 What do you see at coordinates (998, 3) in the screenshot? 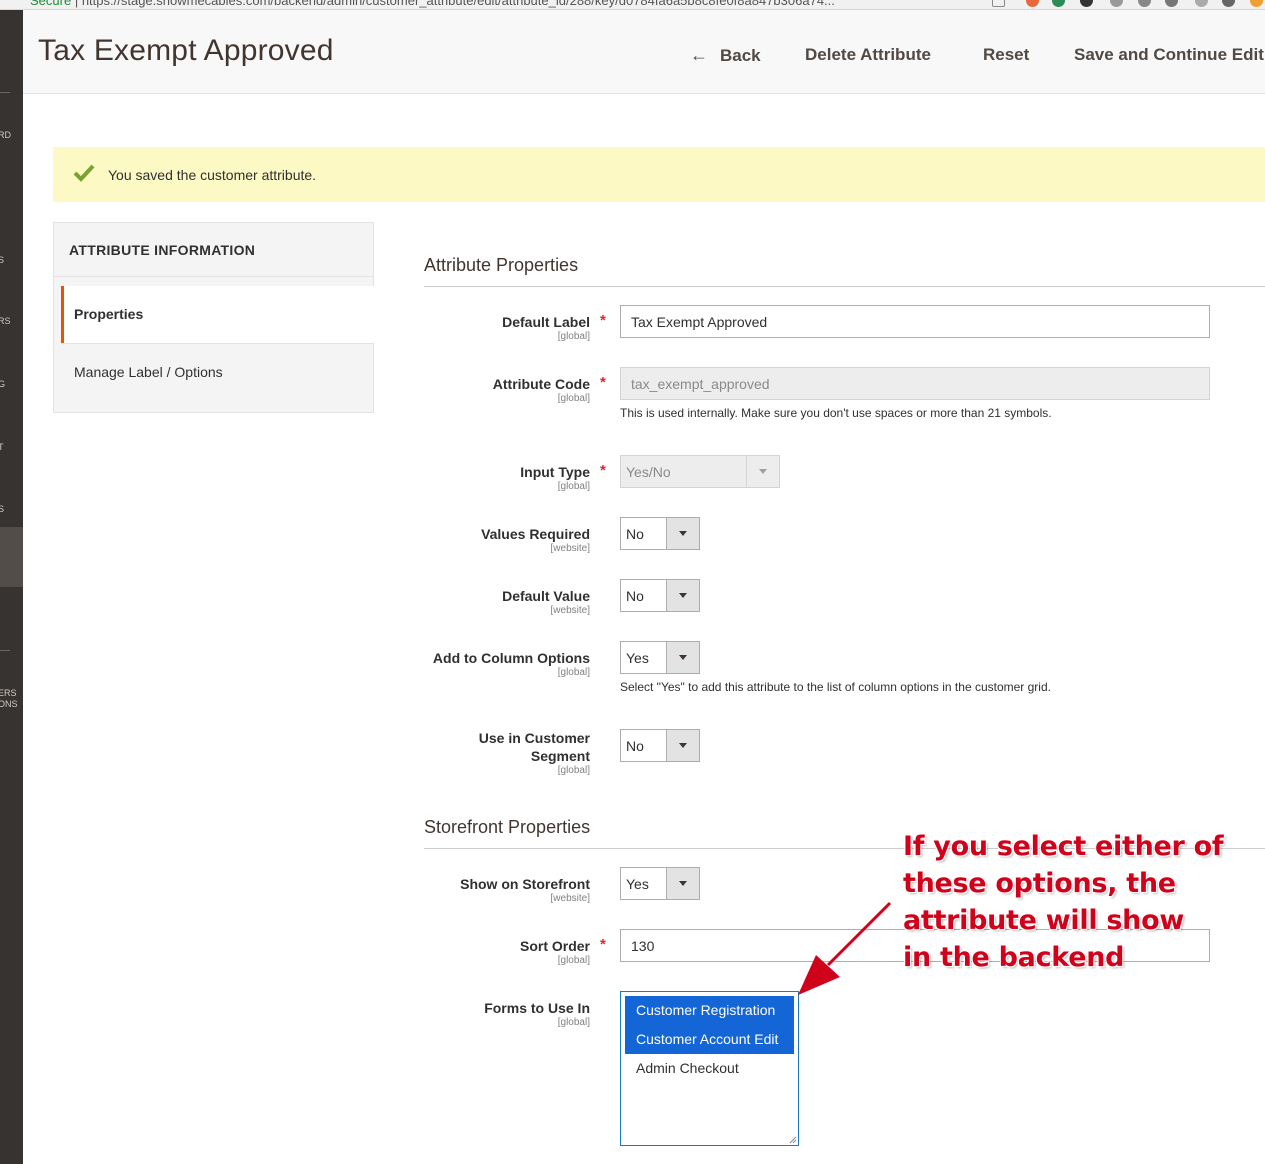
I see `bookmark-star-icon` at bounding box center [998, 3].